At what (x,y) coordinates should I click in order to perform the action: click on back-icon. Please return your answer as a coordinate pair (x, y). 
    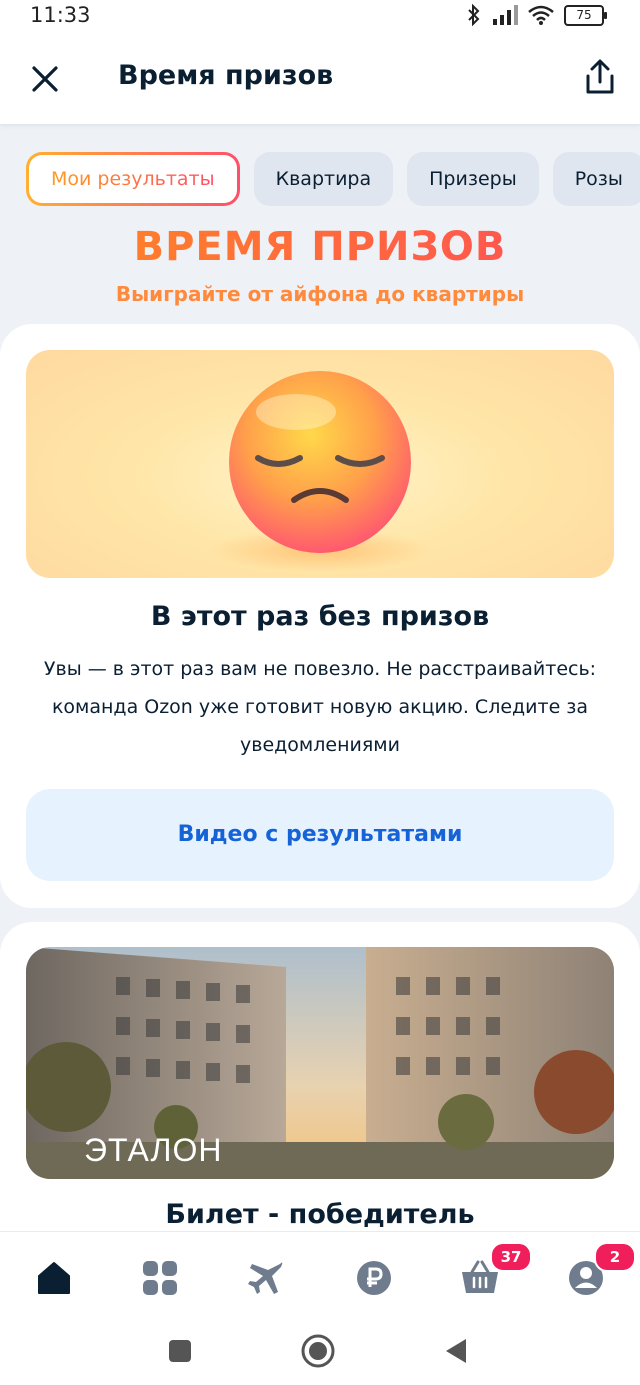
    Looking at the image, I should click on (456, 1351).